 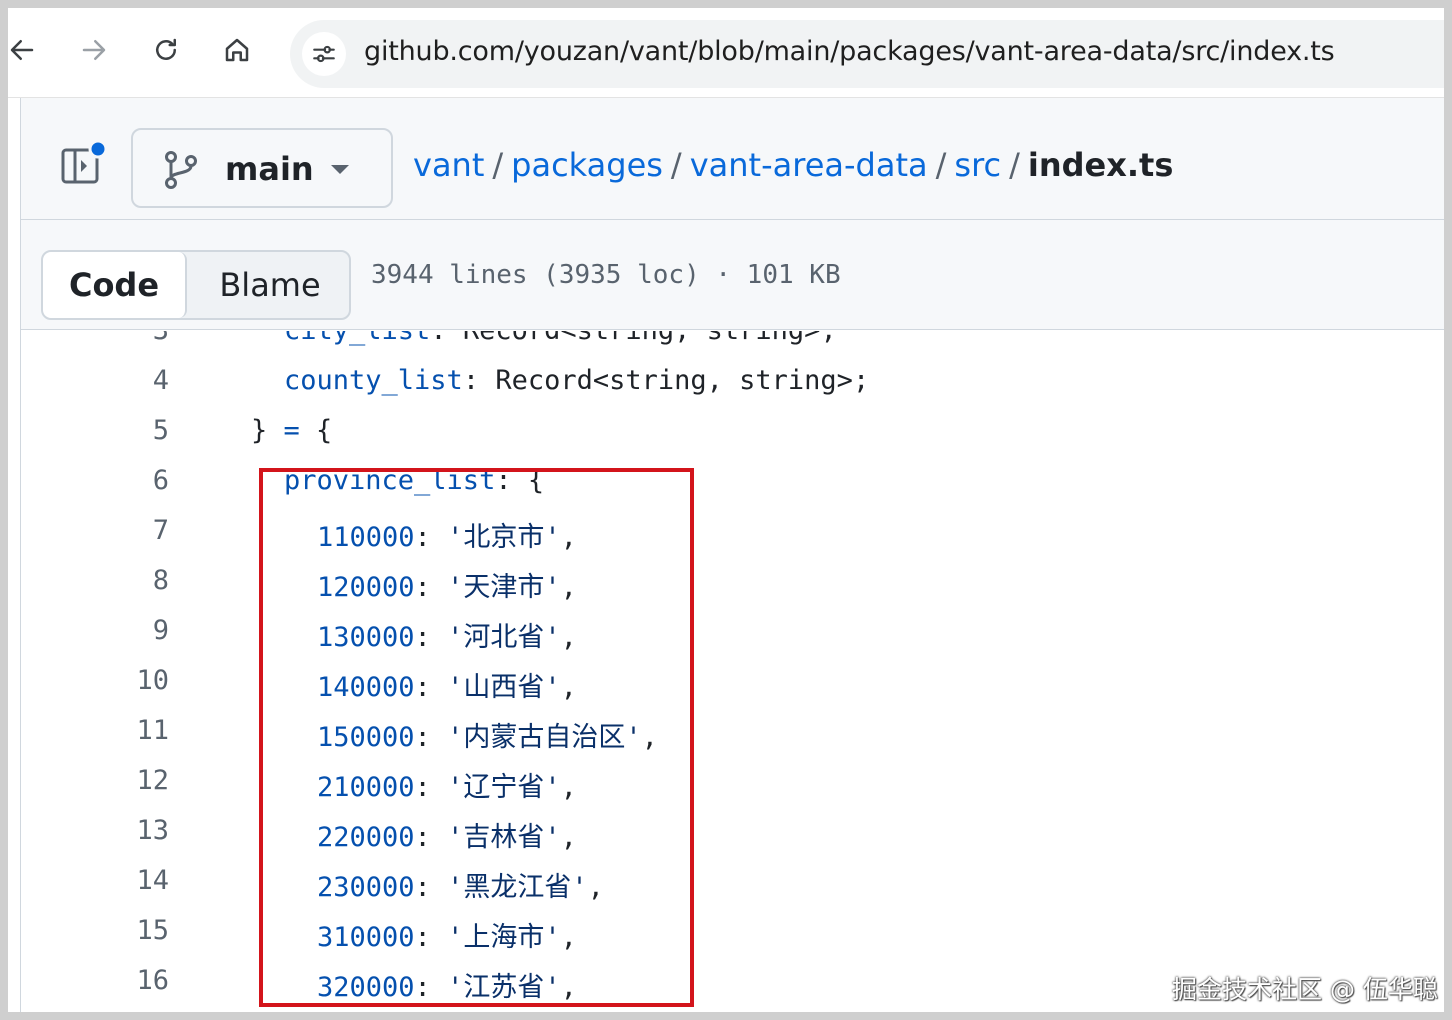 I want to click on chevron-down-icon, so click(x=340, y=169).